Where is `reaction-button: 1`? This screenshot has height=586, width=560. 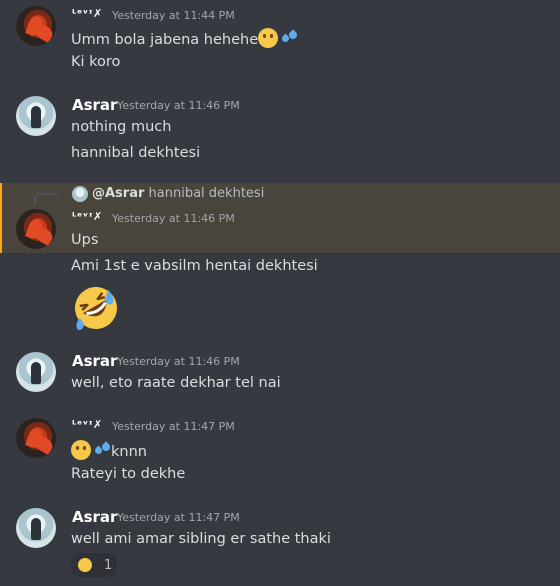 reaction-button: 1 is located at coordinates (94, 565).